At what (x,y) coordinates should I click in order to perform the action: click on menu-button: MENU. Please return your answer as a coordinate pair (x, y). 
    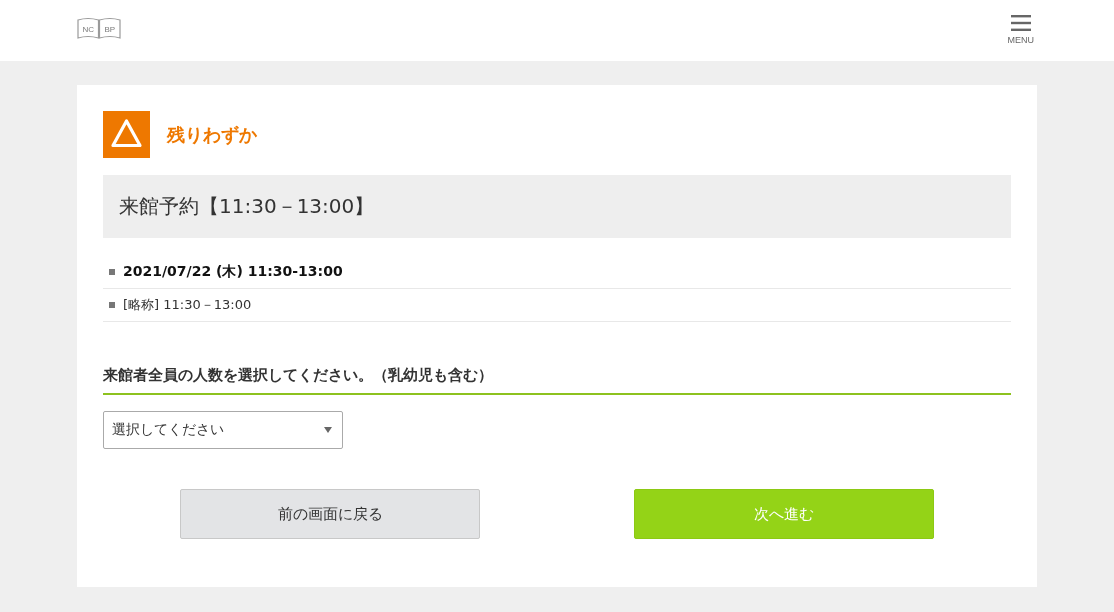
    Looking at the image, I should click on (1020, 29).